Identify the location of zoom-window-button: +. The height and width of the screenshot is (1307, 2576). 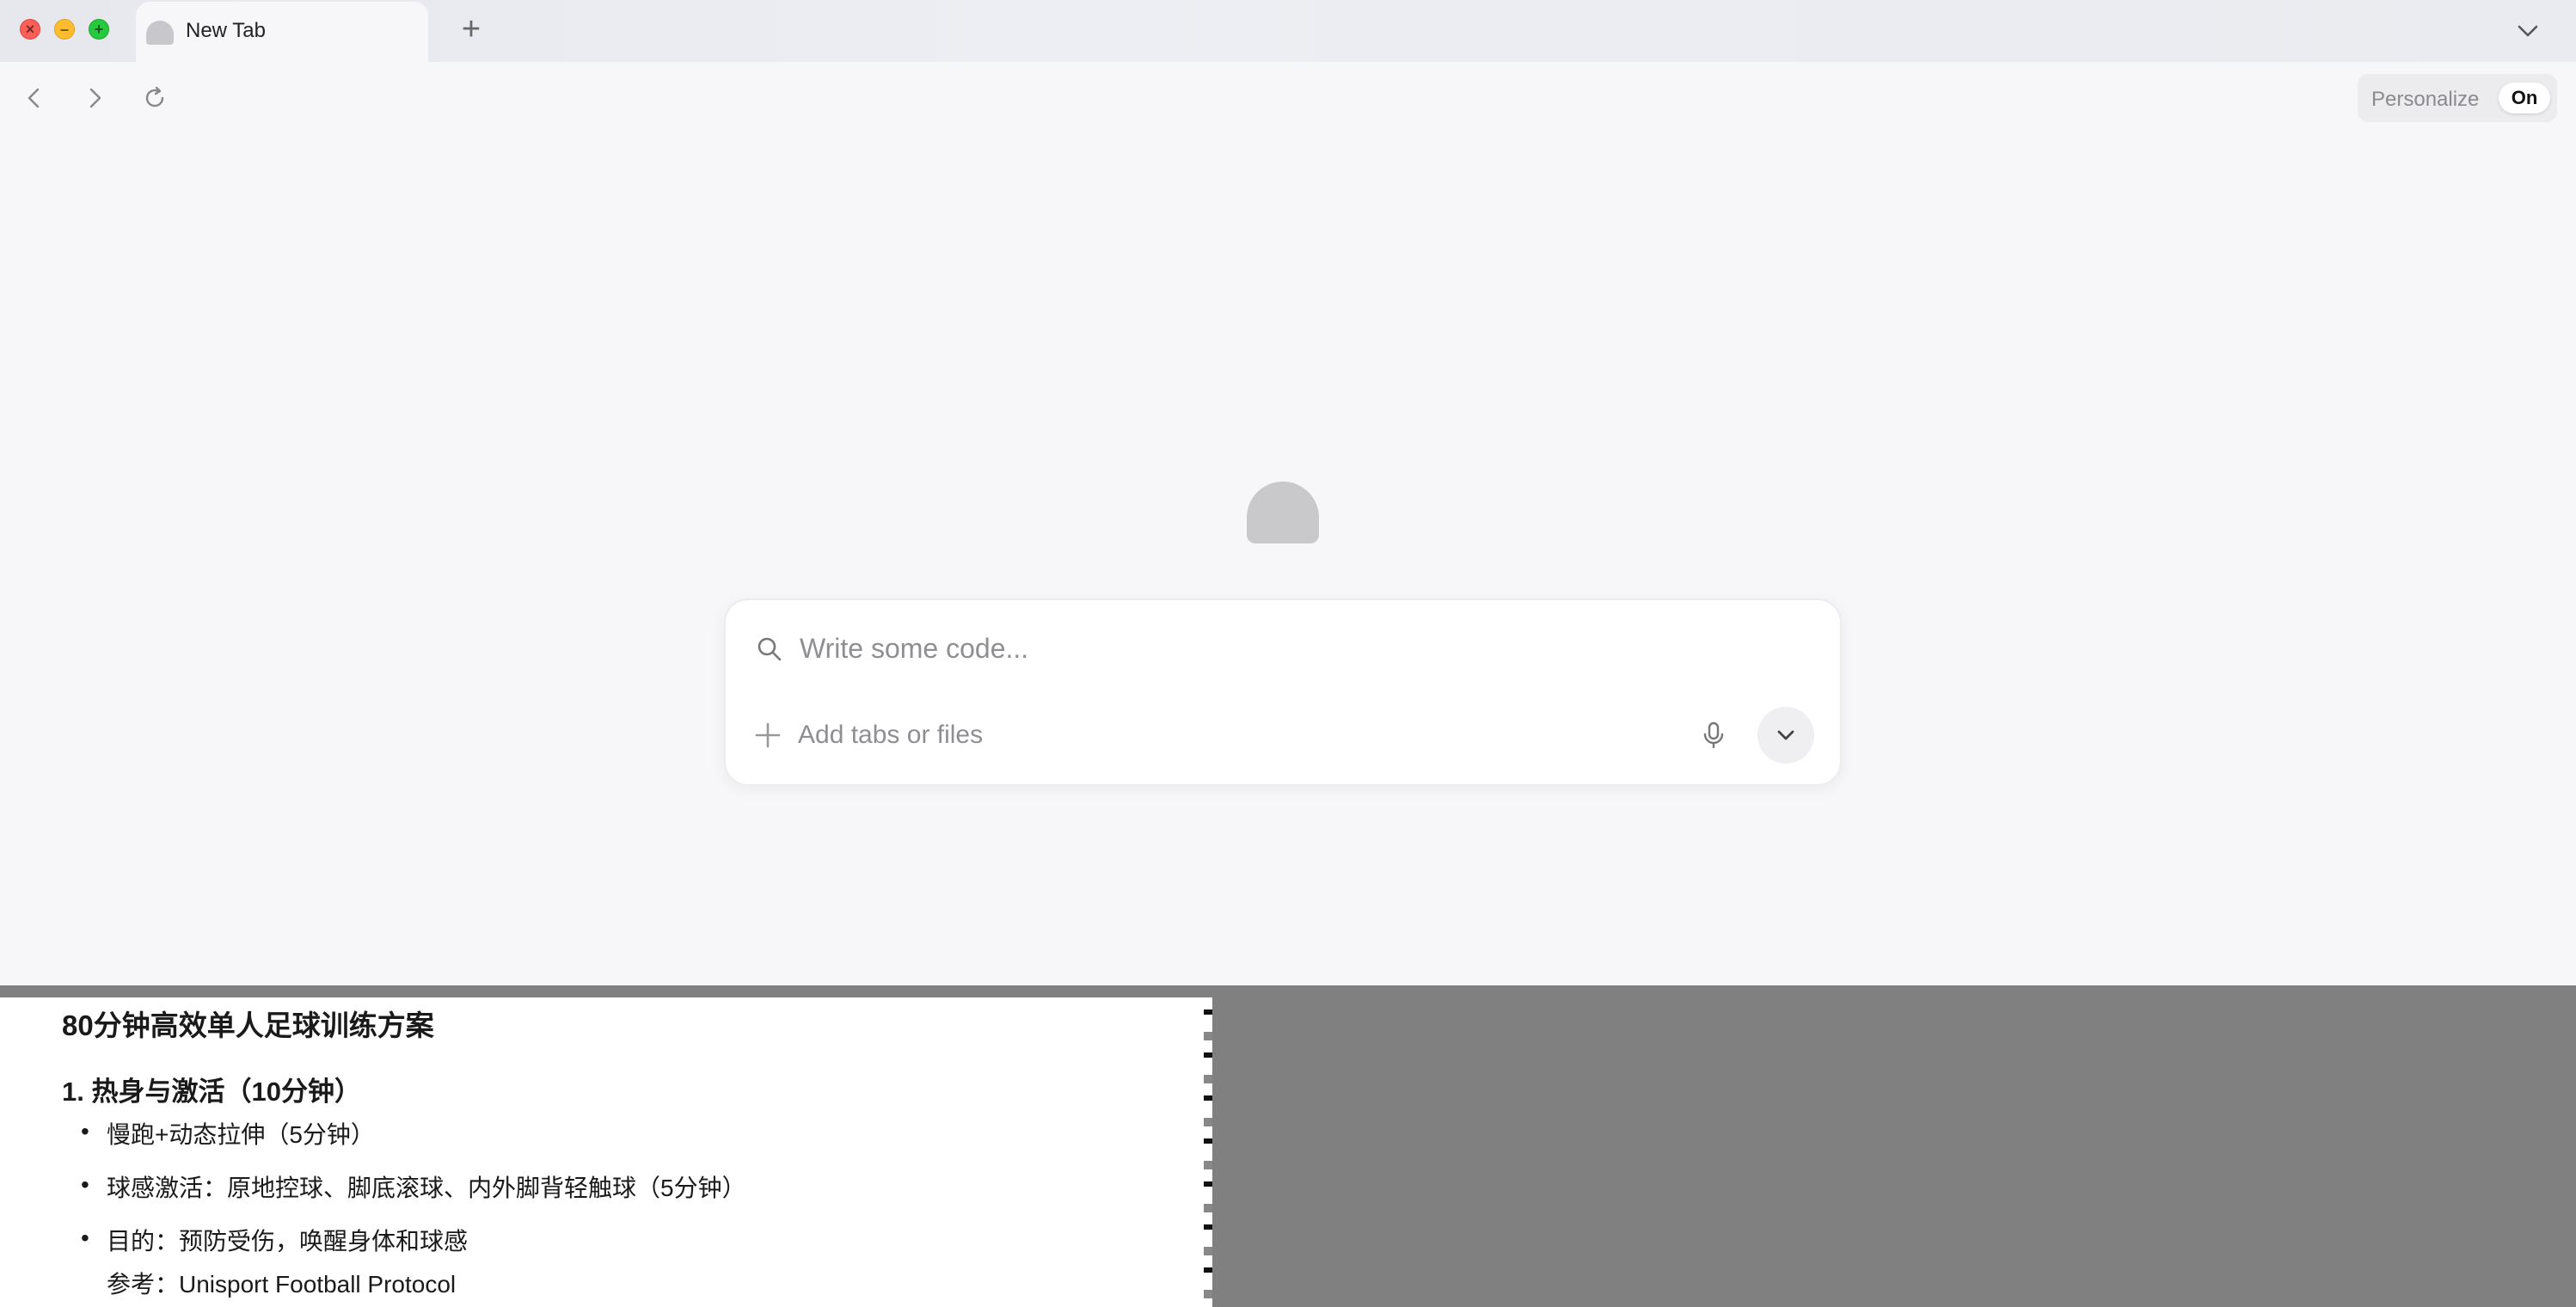
(99, 29).